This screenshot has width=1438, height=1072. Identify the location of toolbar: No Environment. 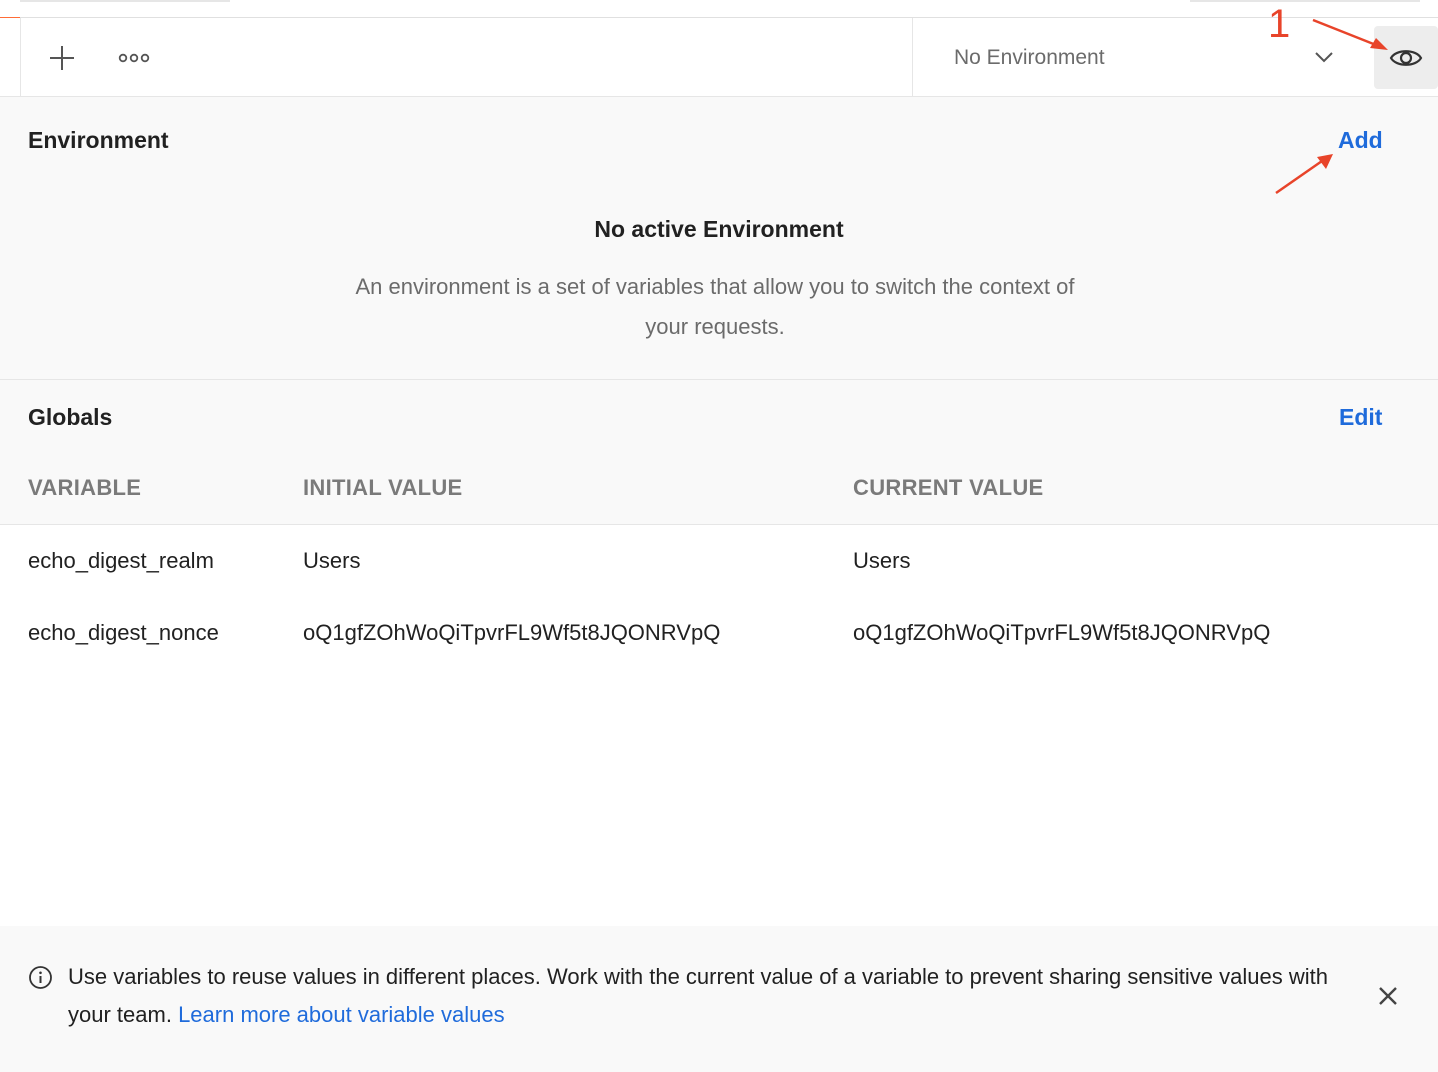
(719, 57).